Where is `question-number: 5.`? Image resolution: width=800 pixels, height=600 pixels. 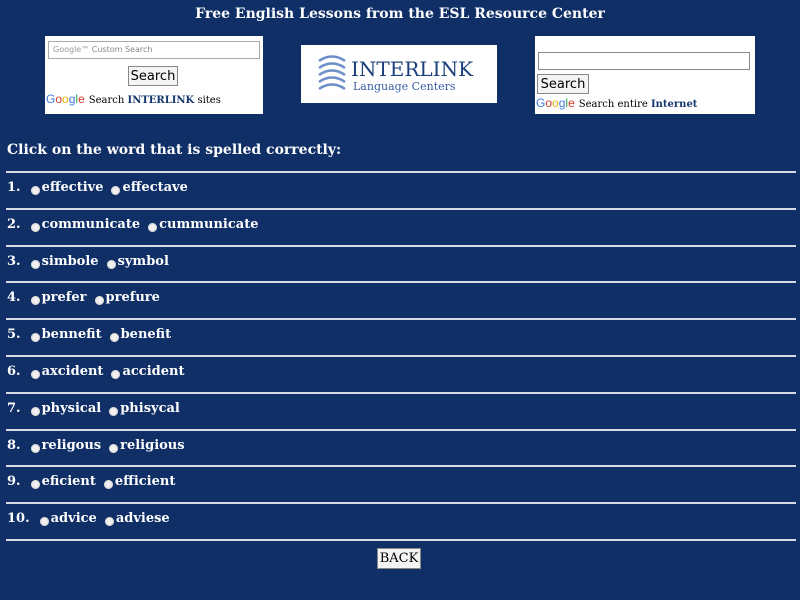 question-number: 5. is located at coordinates (14, 334).